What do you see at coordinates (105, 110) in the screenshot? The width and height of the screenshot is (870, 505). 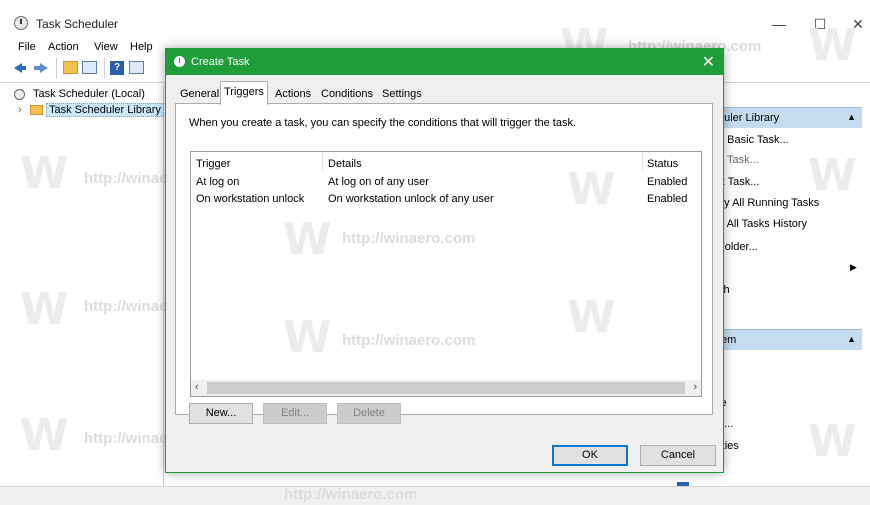 I see `tree-item-library-label: Task Scheduler Library` at bounding box center [105, 110].